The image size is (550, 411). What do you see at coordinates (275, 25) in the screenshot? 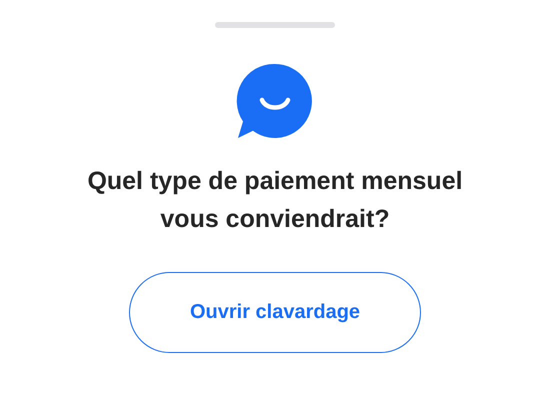
I see `drag-handle` at bounding box center [275, 25].